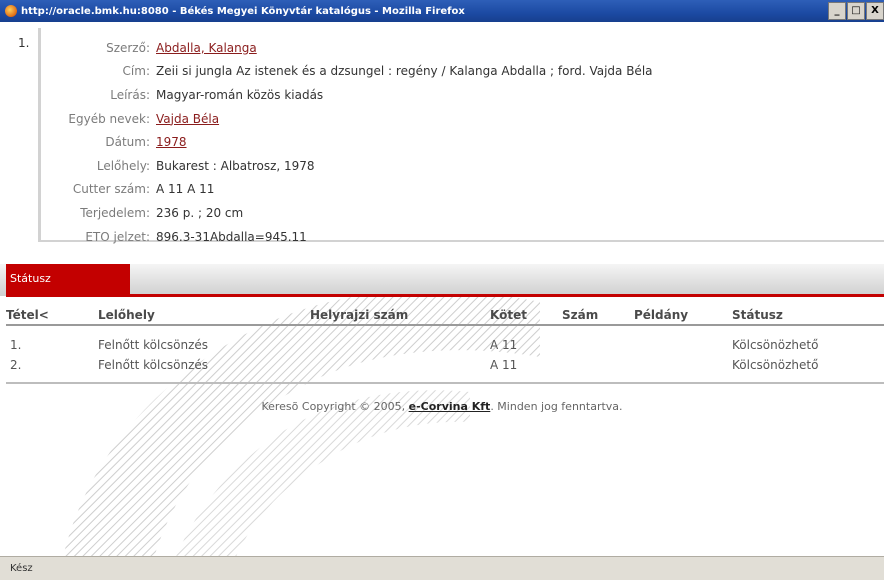 This screenshot has width=884, height=581. What do you see at coordinates (231, 236) in the screenshot?
I see `field-value: 896.3-31Abdalla=945.11` at bounding box center [231, 236].